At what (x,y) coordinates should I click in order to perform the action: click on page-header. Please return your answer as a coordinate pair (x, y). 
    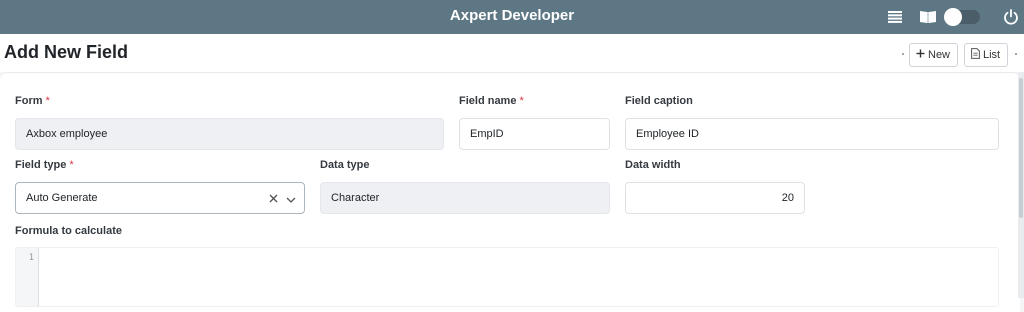
    Looking at the image, I should click on (512, 53).